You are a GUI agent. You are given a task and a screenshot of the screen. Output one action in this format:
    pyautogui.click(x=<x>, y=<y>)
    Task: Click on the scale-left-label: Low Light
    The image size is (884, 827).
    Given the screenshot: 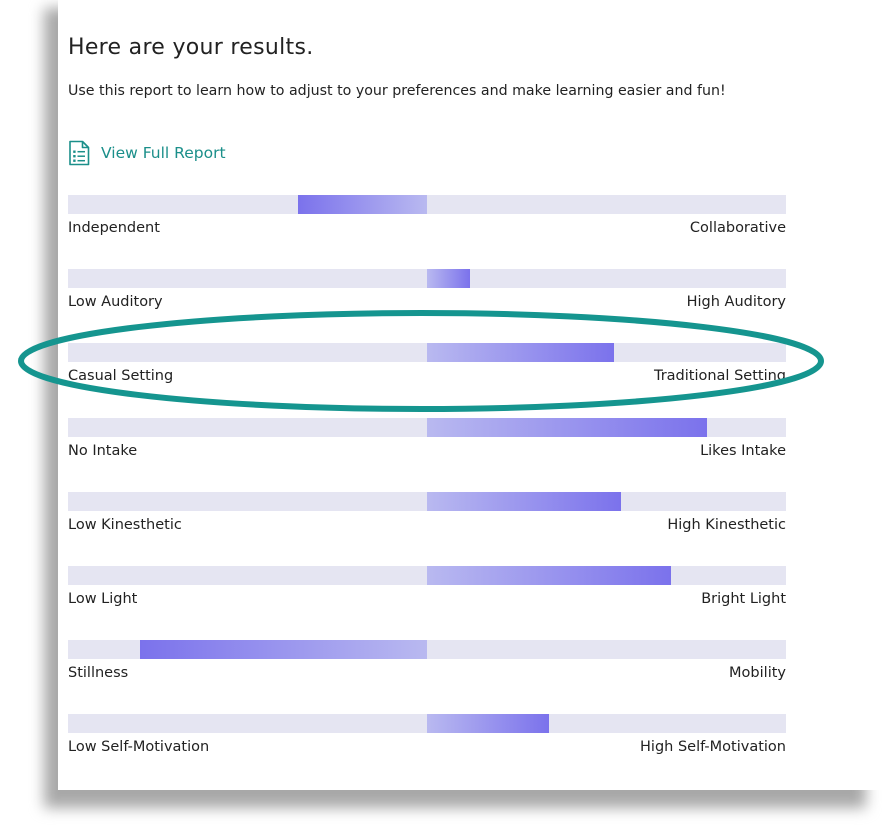 What is the action you would take?
    pyautogui.click(x=103, y=599)
    